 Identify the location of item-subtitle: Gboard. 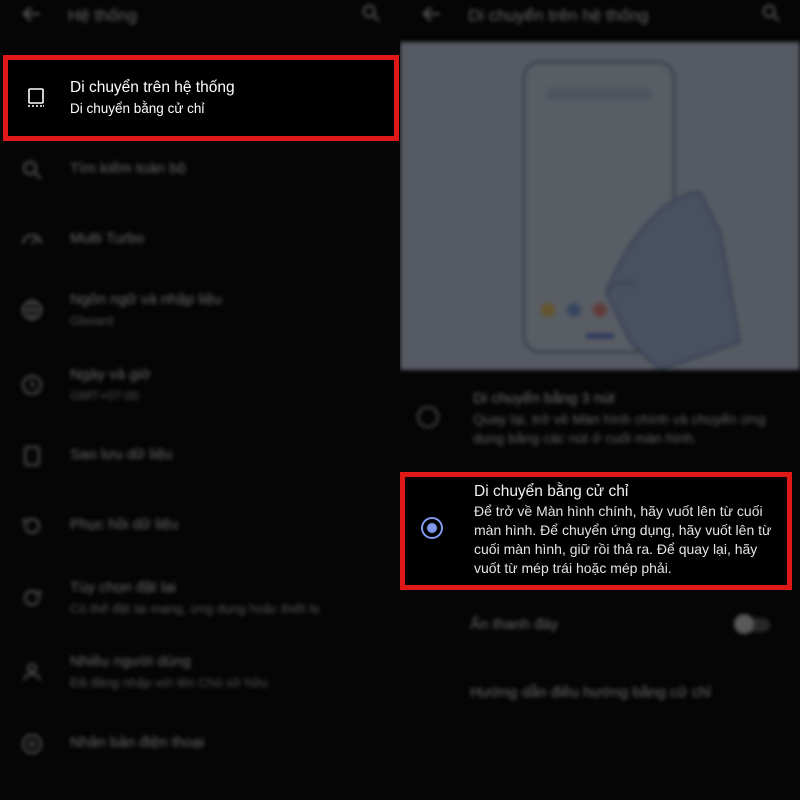
(92, 320).